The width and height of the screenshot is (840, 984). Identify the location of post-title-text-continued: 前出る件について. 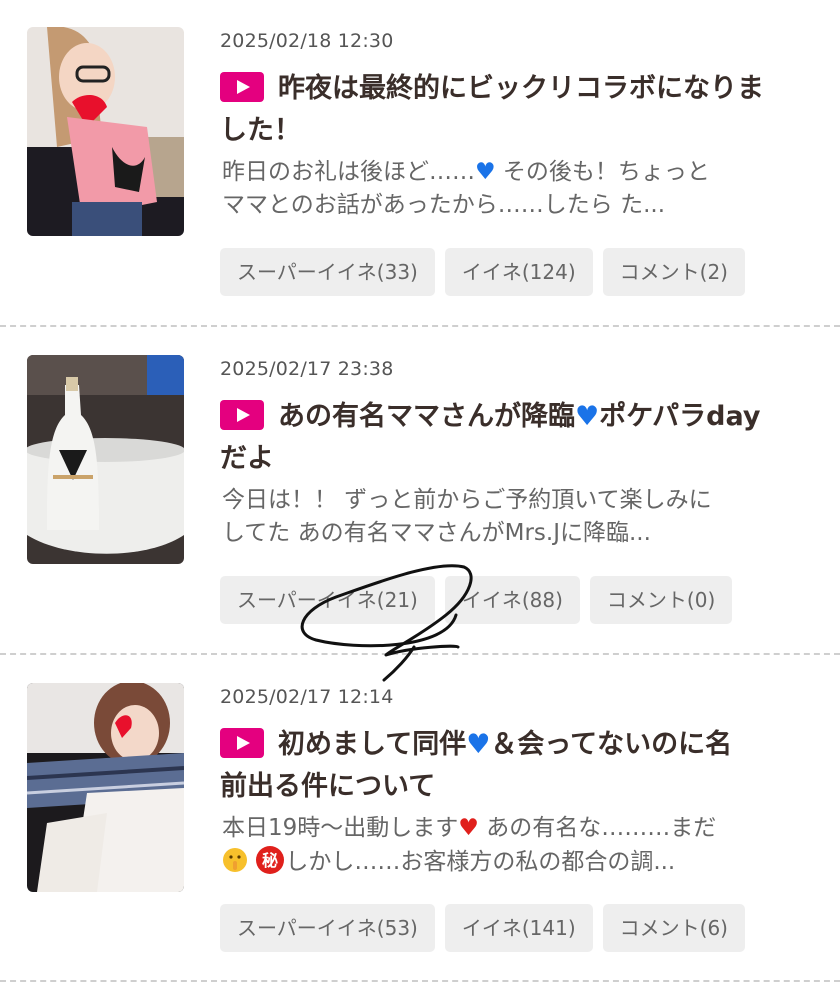
(328, 786).